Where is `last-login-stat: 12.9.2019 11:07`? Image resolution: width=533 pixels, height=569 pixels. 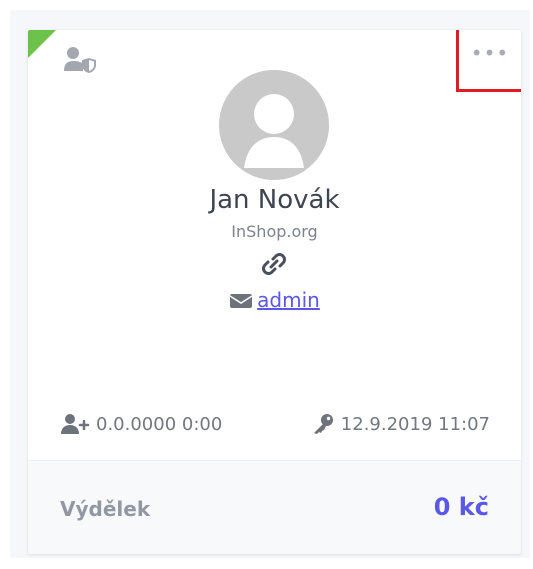
last-login-stat: 12.9.2019 11:07 is located at coordinates (400, 424).